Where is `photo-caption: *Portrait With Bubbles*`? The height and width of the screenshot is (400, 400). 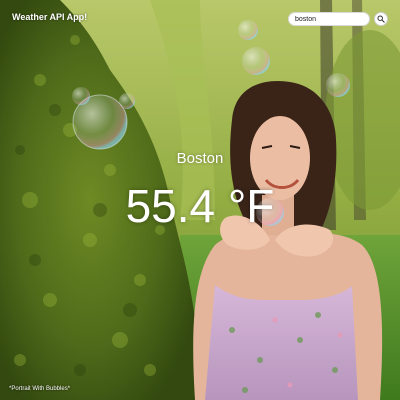 photo-caption: *Portrait With Bubbles* is located at coordinates (40, 389).